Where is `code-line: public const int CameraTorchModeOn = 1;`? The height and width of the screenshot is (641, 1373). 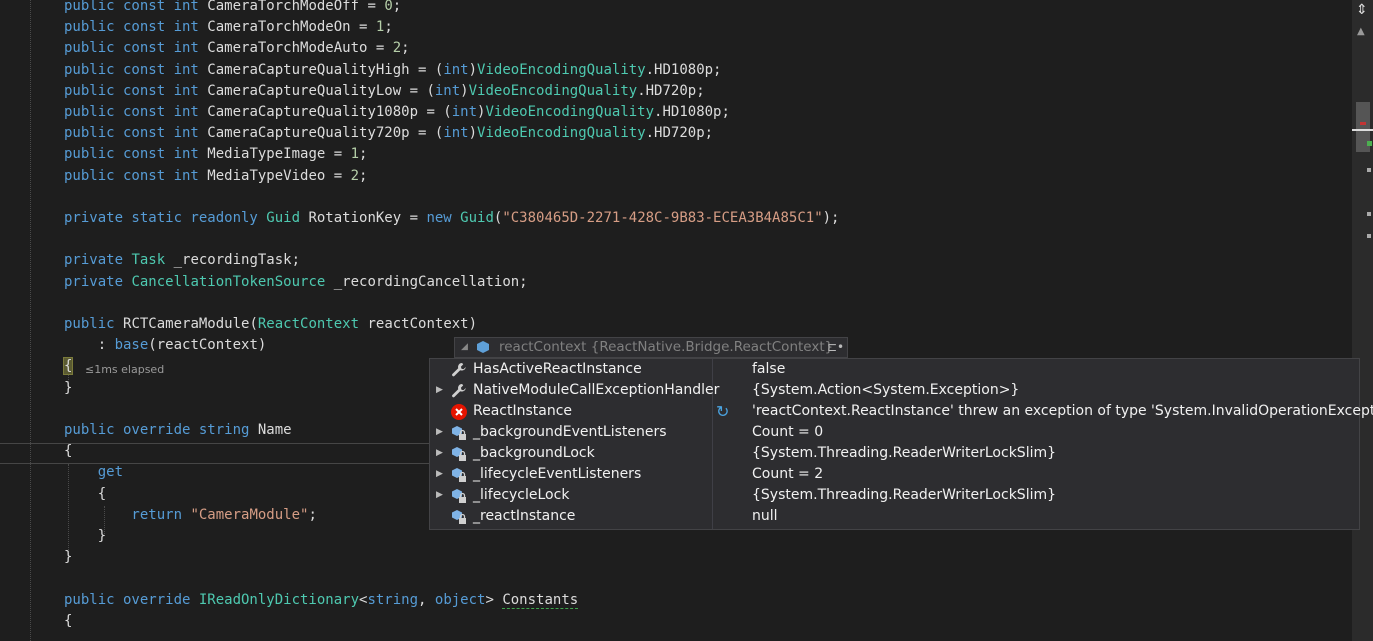 code-line: public const int CameraTorchModeOn = 1; is located at coordinates (228, 27).